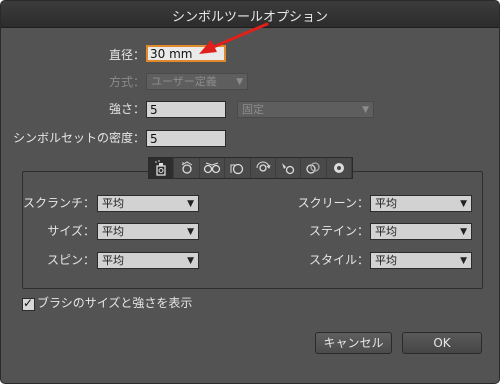 The height and width of the screenshot is (384, 500). Describe the element at coordinates (113, 203) in the screenshot. I see `scrunch-select-value: 平均` at that location.